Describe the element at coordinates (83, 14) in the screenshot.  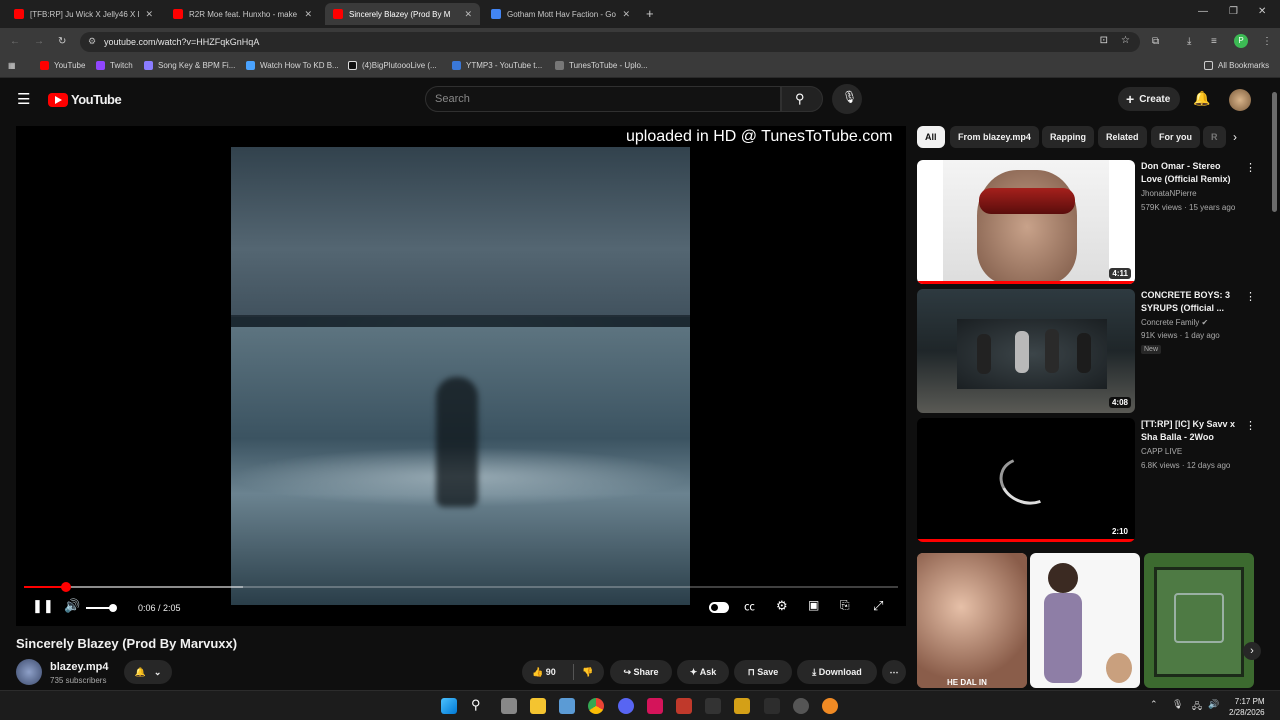
I see `browser-tab-1: [TFB:RP] Ju Wick X Jelly46 X Eli ✕` at that location.